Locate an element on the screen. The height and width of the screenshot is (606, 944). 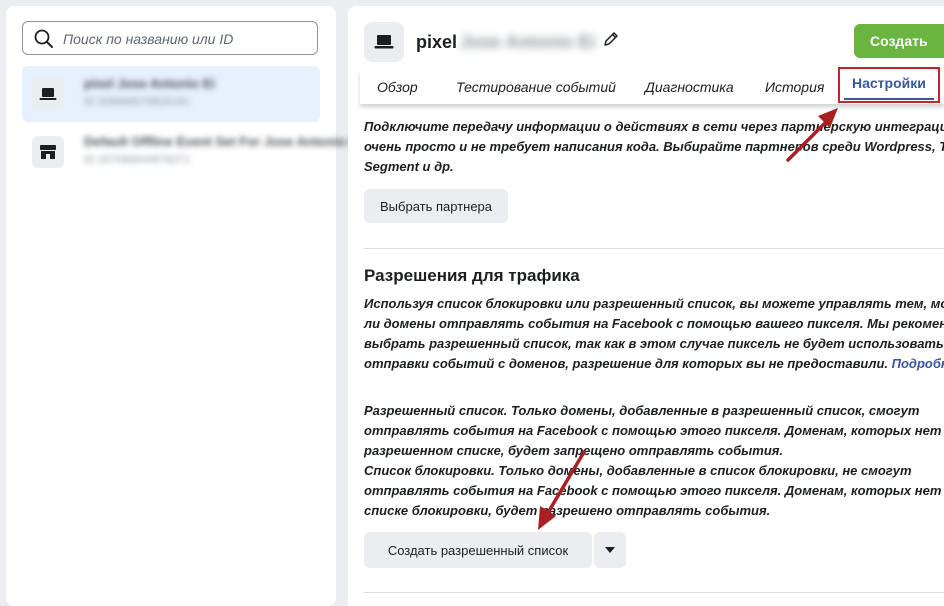
tab-settings: Настройки is located at coordinates (889, 85).